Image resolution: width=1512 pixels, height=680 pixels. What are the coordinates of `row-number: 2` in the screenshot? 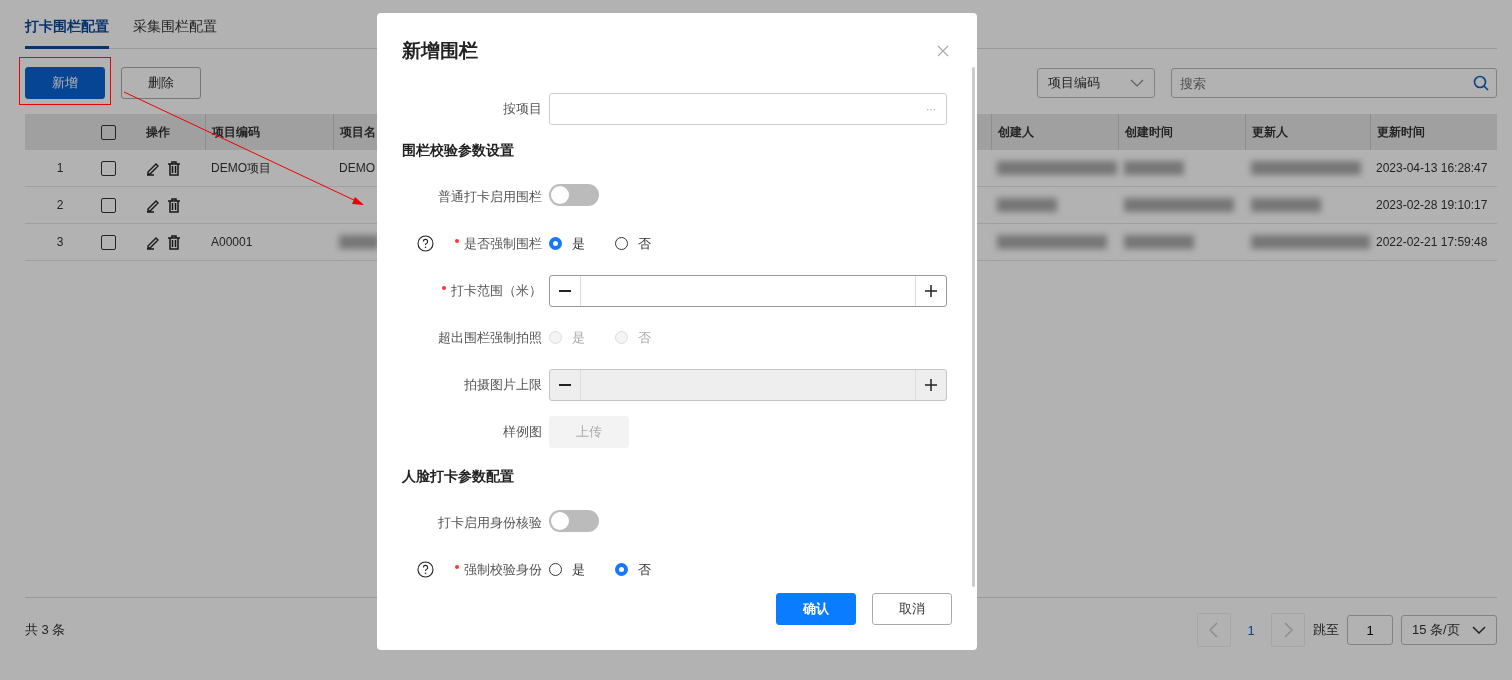 It's located at (60, 205).